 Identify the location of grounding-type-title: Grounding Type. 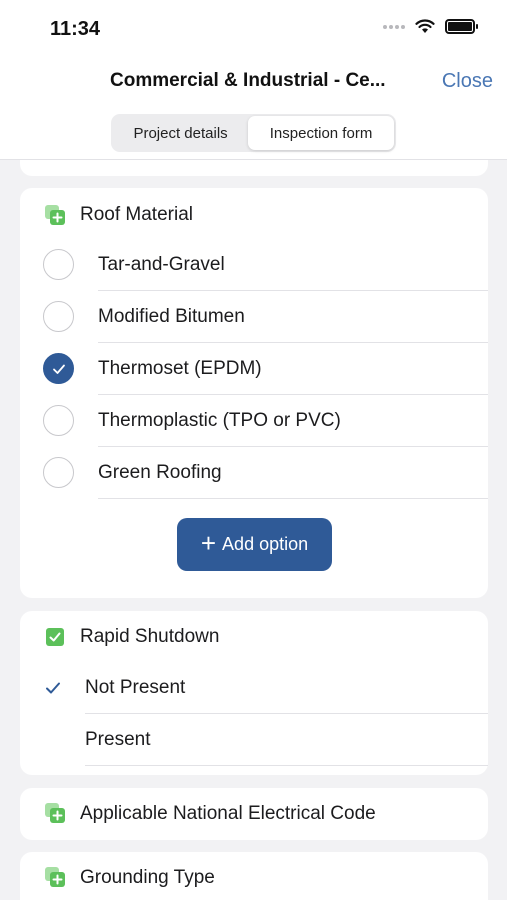
(147, 877).